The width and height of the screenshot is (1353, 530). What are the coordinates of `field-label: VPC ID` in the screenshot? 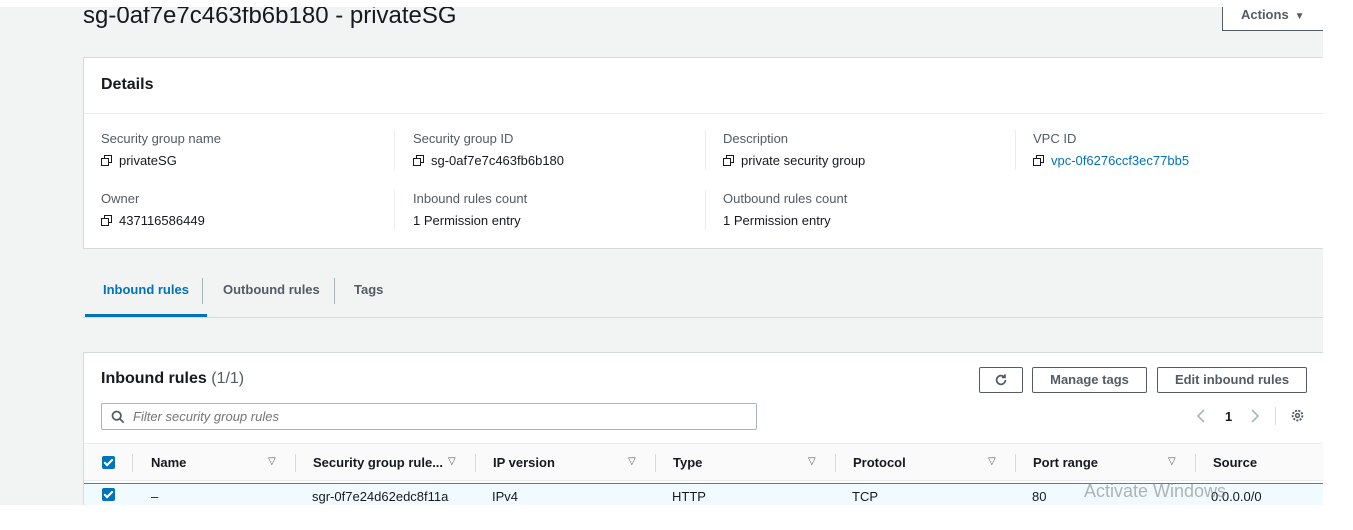 It's located at (1055, 138).